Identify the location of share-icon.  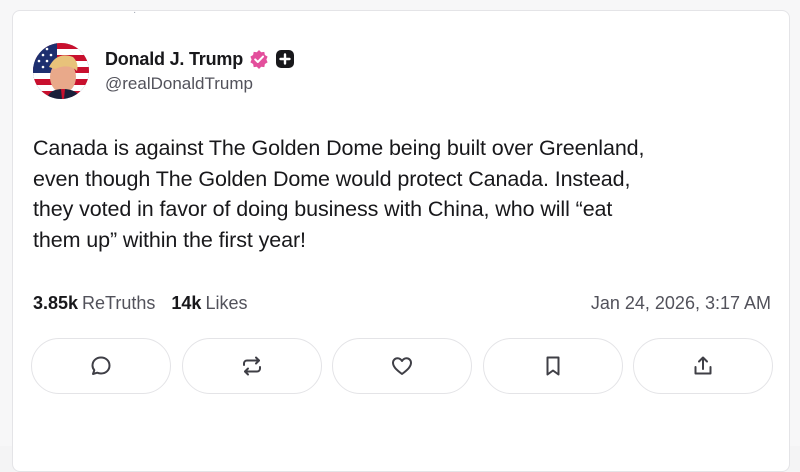
(703, 366).